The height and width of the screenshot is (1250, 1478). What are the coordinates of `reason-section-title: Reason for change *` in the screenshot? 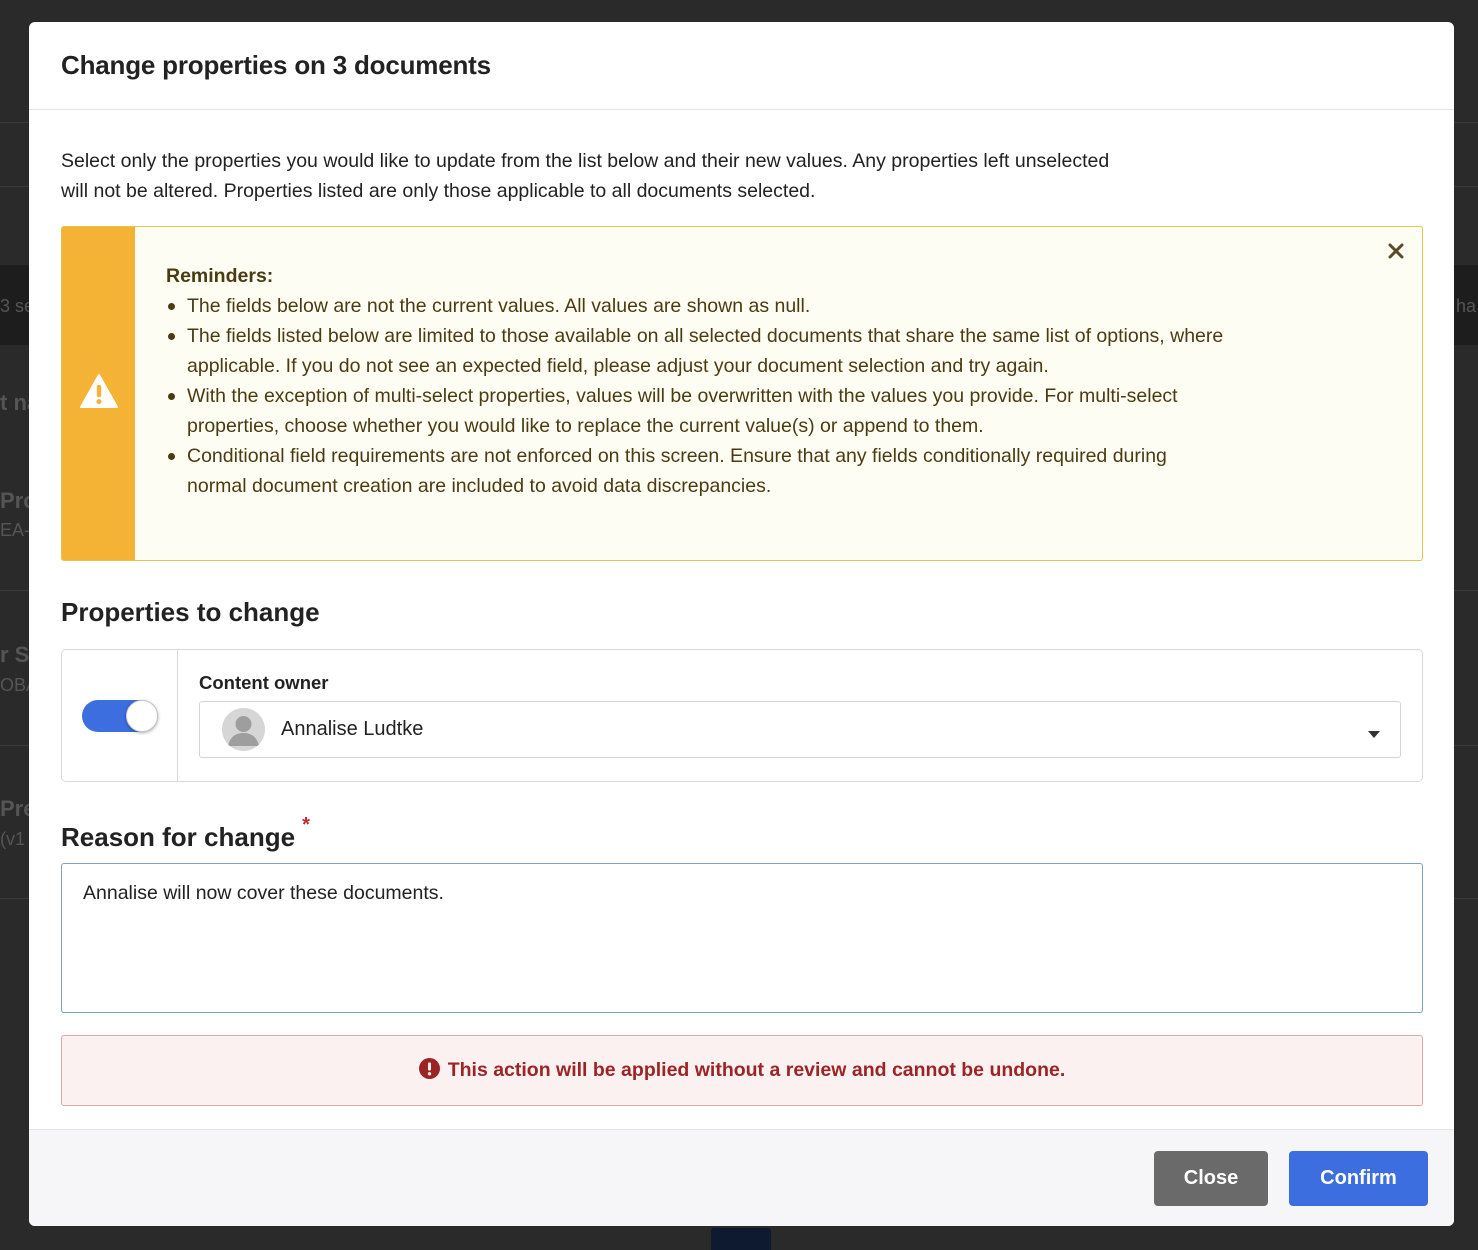 It's located at (742, 833).